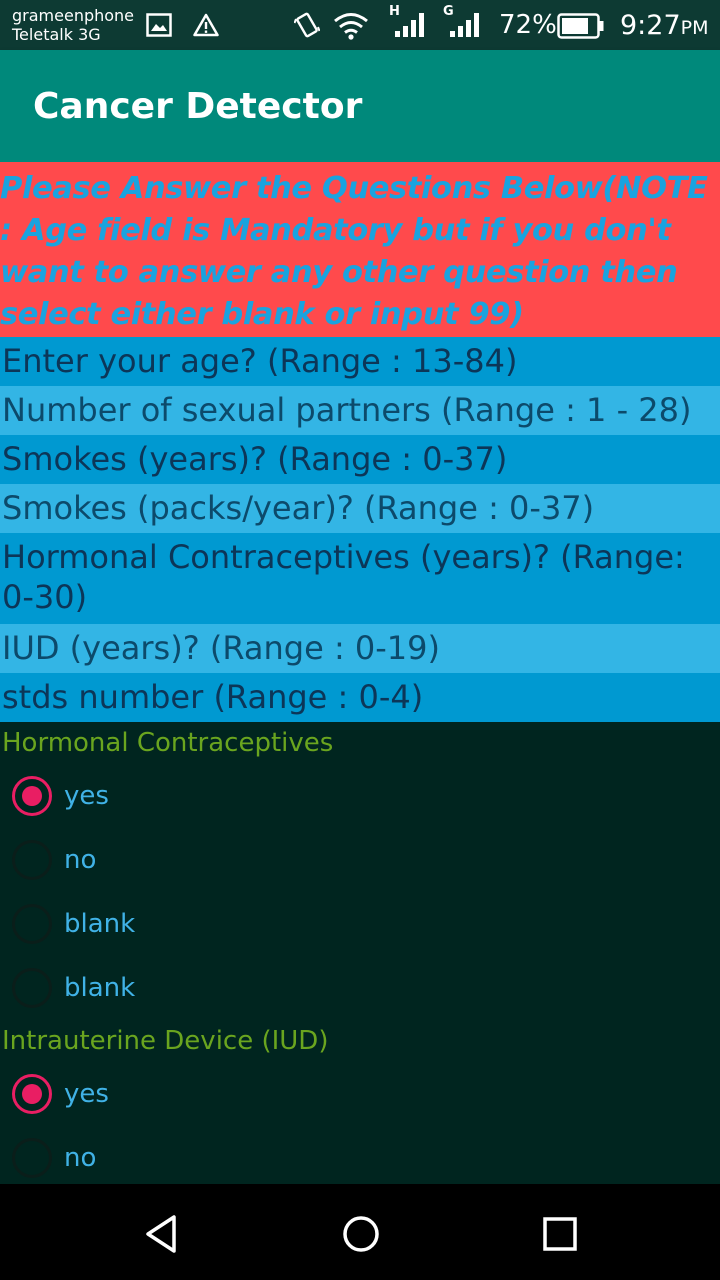  What do you see at coordinates (360, 796) in the screenshot?
I see `hormonal-contraceptives-option-yes: yes` at bounding box center [360, 796].